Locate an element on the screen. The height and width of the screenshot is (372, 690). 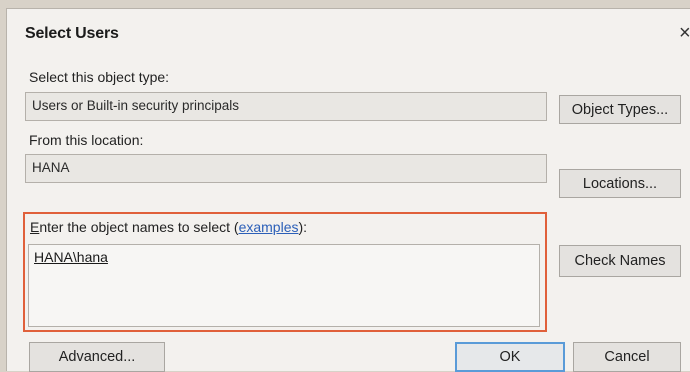
object-type-label: Select this object type: is located at coordinates (99, 77).